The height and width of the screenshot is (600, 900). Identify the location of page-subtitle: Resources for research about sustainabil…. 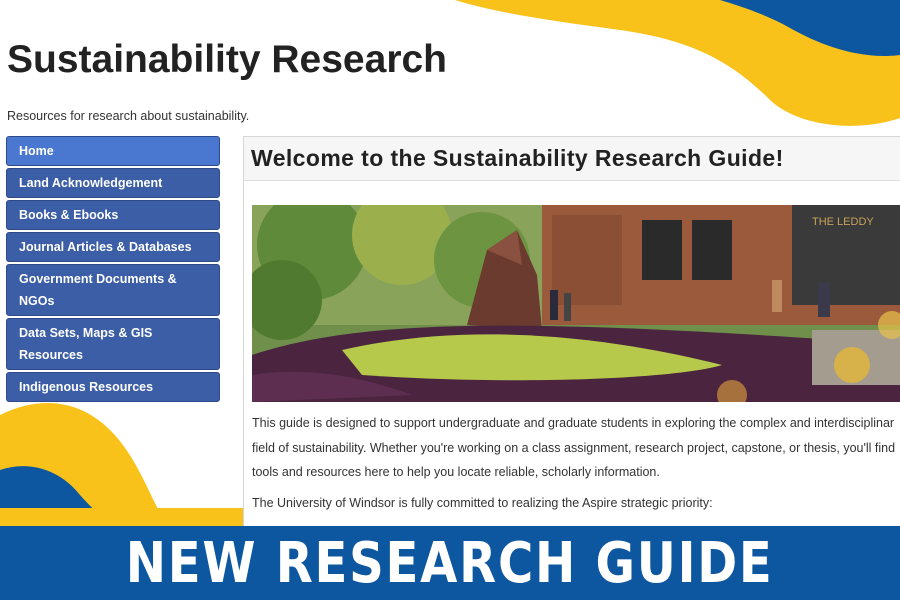
(128, 116).